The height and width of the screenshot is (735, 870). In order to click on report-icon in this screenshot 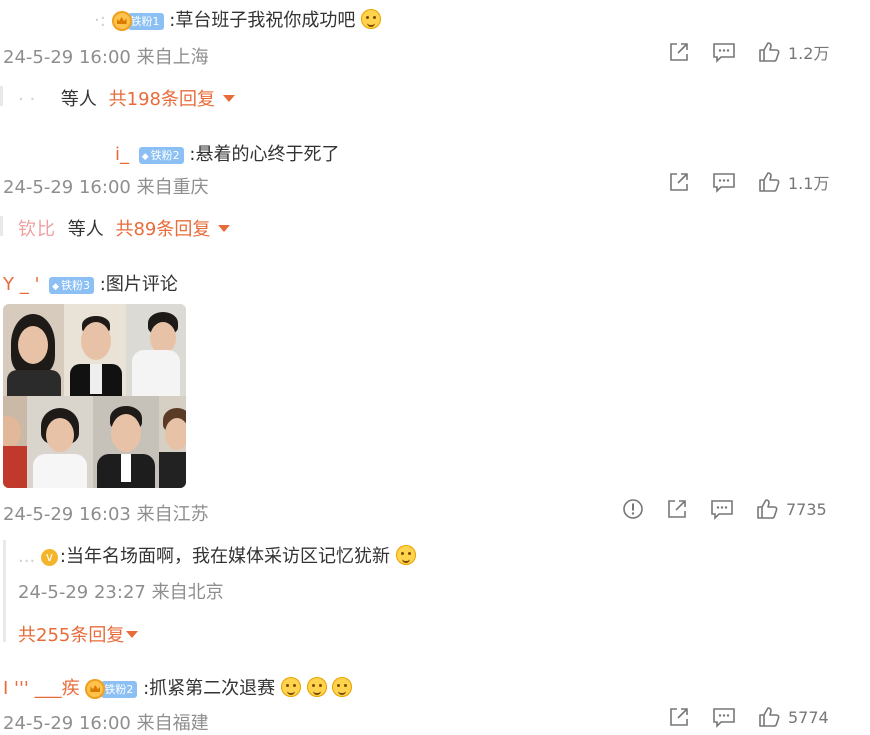, I will do `click(633, 509)`.